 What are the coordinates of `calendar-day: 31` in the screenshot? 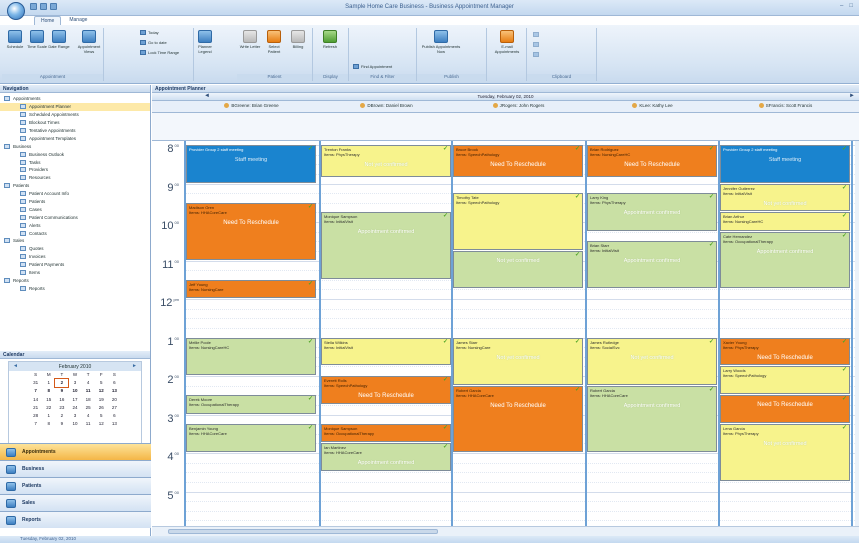 It's located at (35, 383).